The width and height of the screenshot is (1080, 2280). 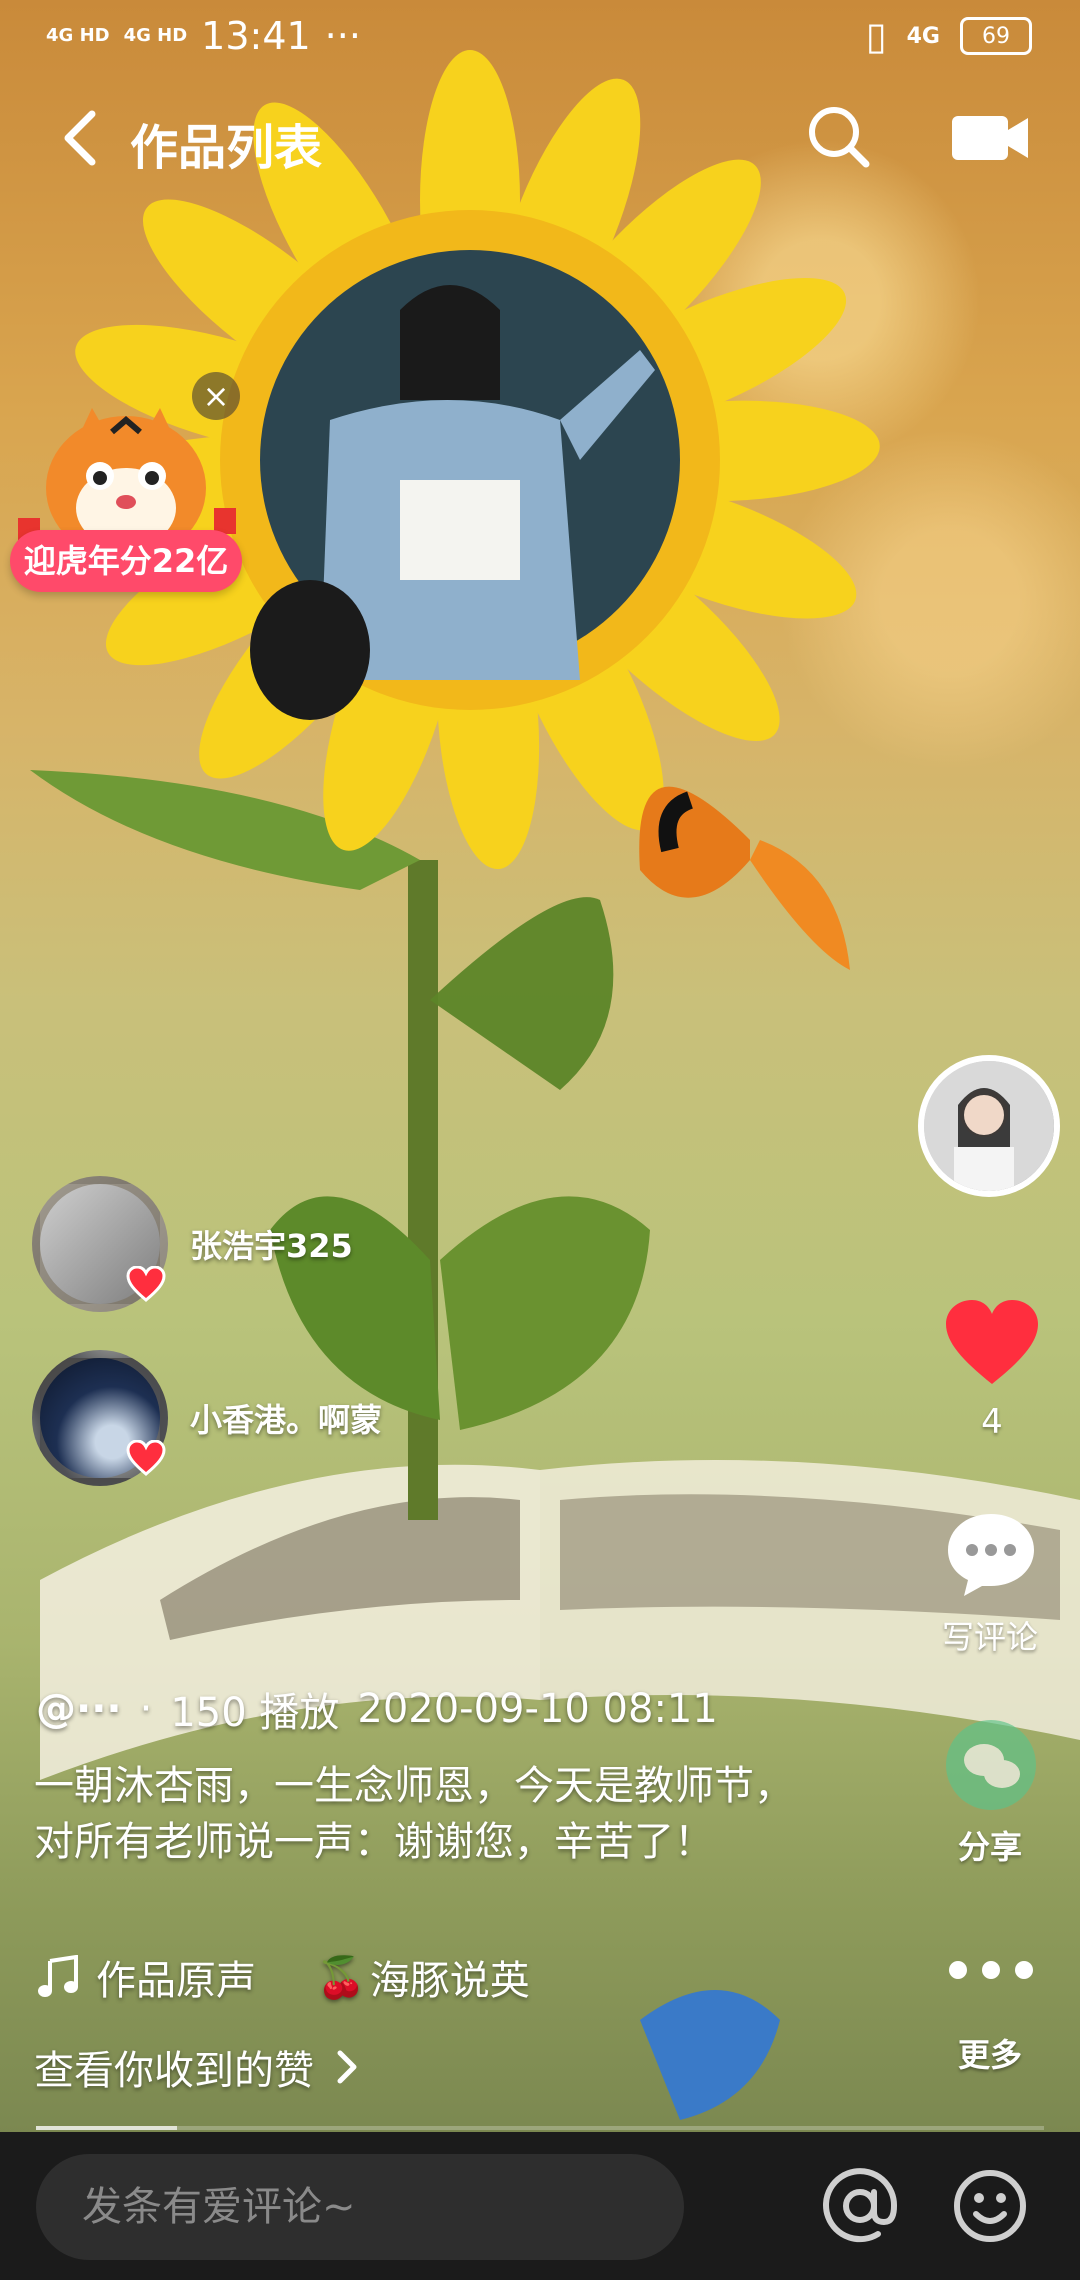 What do you see at coordinates (990, 2053) in the screenshot?
I see `more-label: 更多` at bounding box center [990, 2053].